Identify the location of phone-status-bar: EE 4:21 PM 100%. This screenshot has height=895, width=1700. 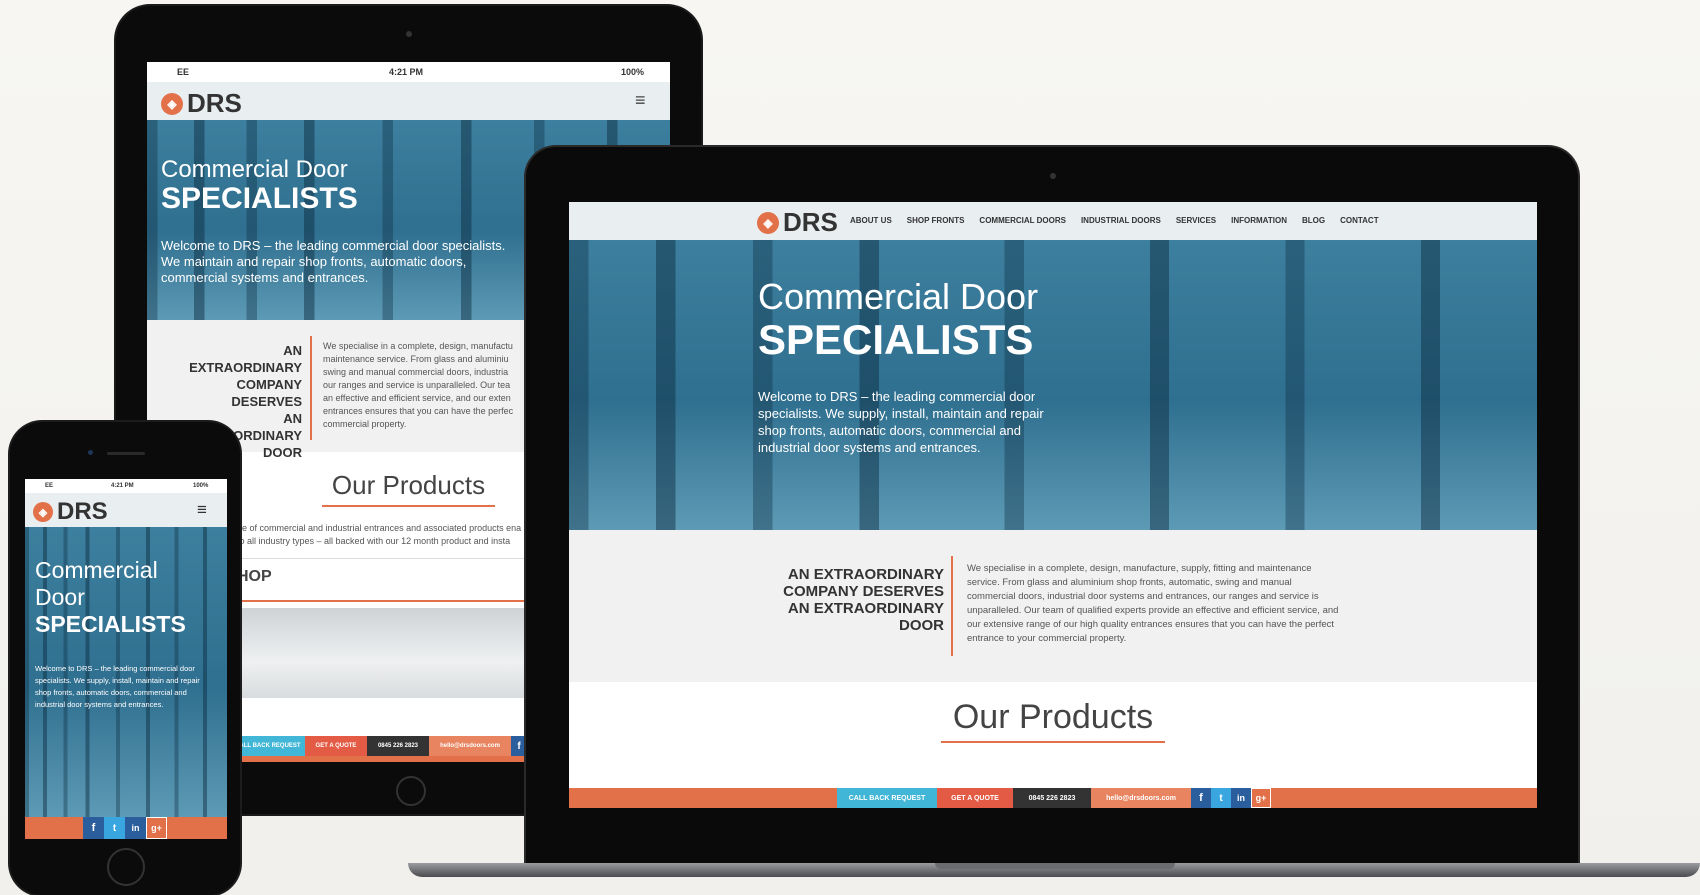
(126, 486).